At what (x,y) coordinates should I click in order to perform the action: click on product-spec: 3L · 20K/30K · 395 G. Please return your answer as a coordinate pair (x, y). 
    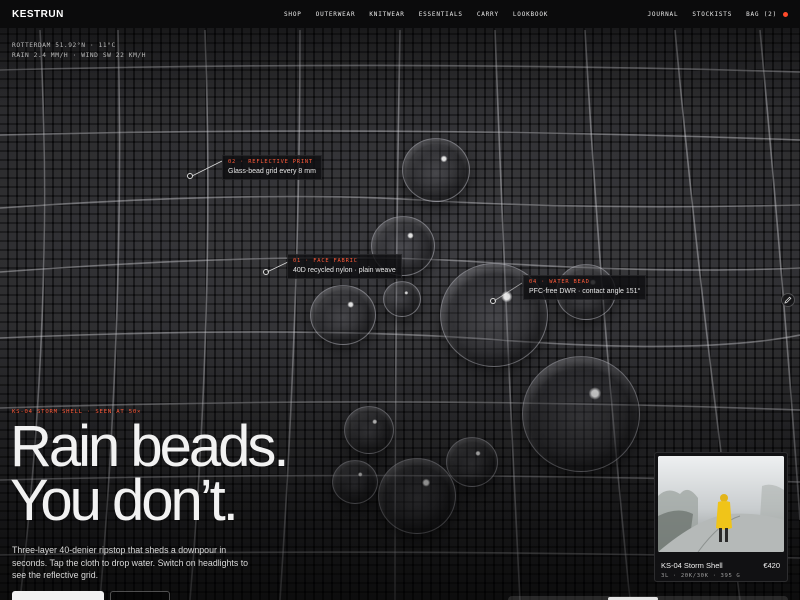
    Looking at the image, I should click on (701, 576).